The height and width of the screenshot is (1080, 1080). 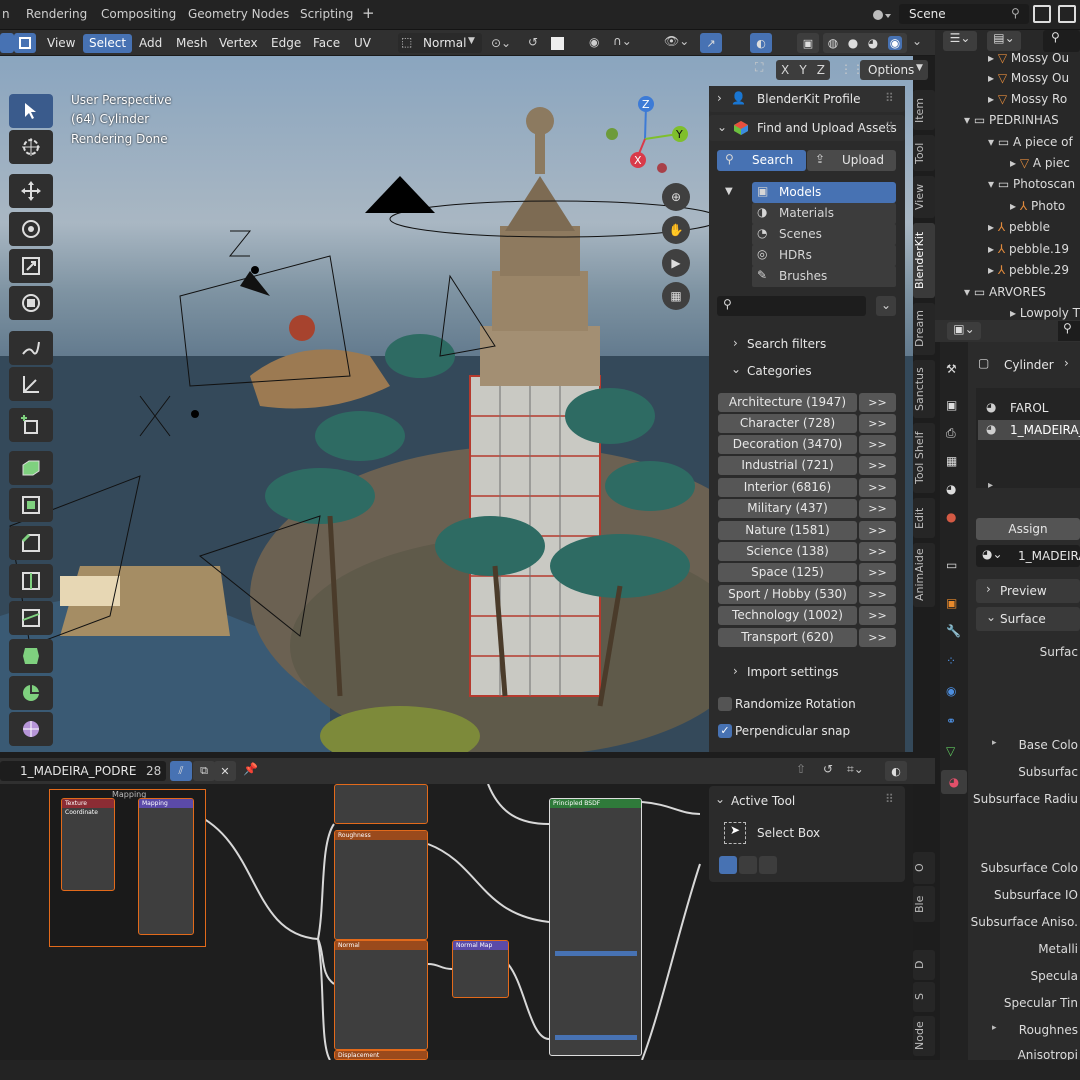 I want to click on snap-icon: ↺, so click(x=828, y=769).